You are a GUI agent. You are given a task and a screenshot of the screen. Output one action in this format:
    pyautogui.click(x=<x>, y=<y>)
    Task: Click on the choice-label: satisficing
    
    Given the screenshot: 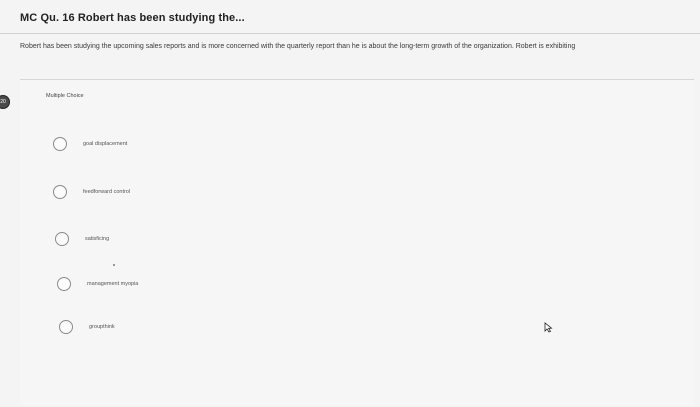 What is the action you would take?
    pyautogui.click(x=97, y=239)
    